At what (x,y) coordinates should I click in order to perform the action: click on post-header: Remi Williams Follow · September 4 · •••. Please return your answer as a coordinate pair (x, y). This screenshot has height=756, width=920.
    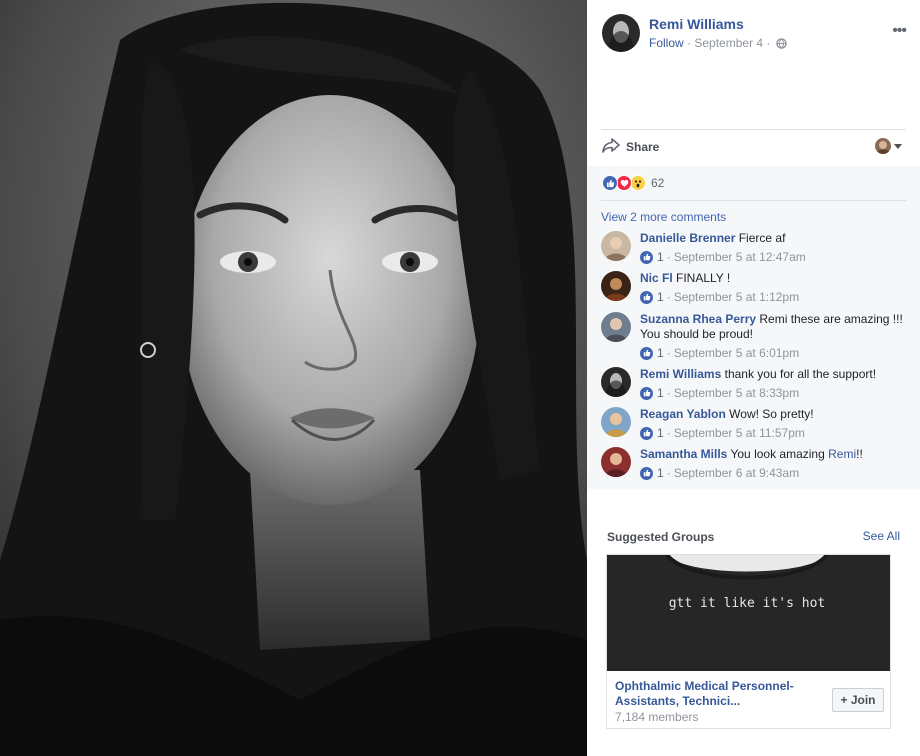
    Looking at the image, I should click on (755, 34).